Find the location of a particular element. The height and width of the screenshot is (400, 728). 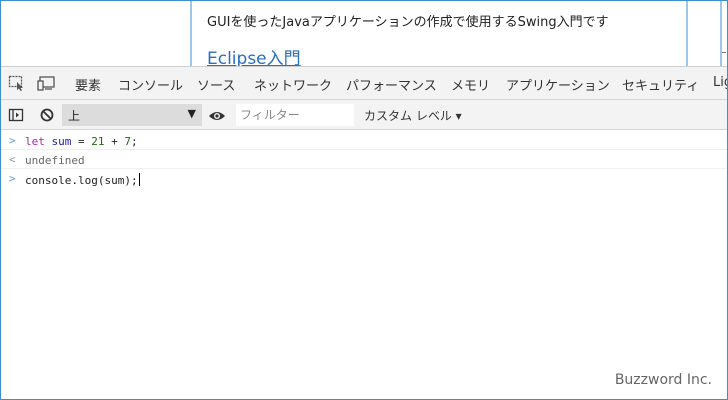

tab-elements: 要素 is located at coordinates (88, 84).